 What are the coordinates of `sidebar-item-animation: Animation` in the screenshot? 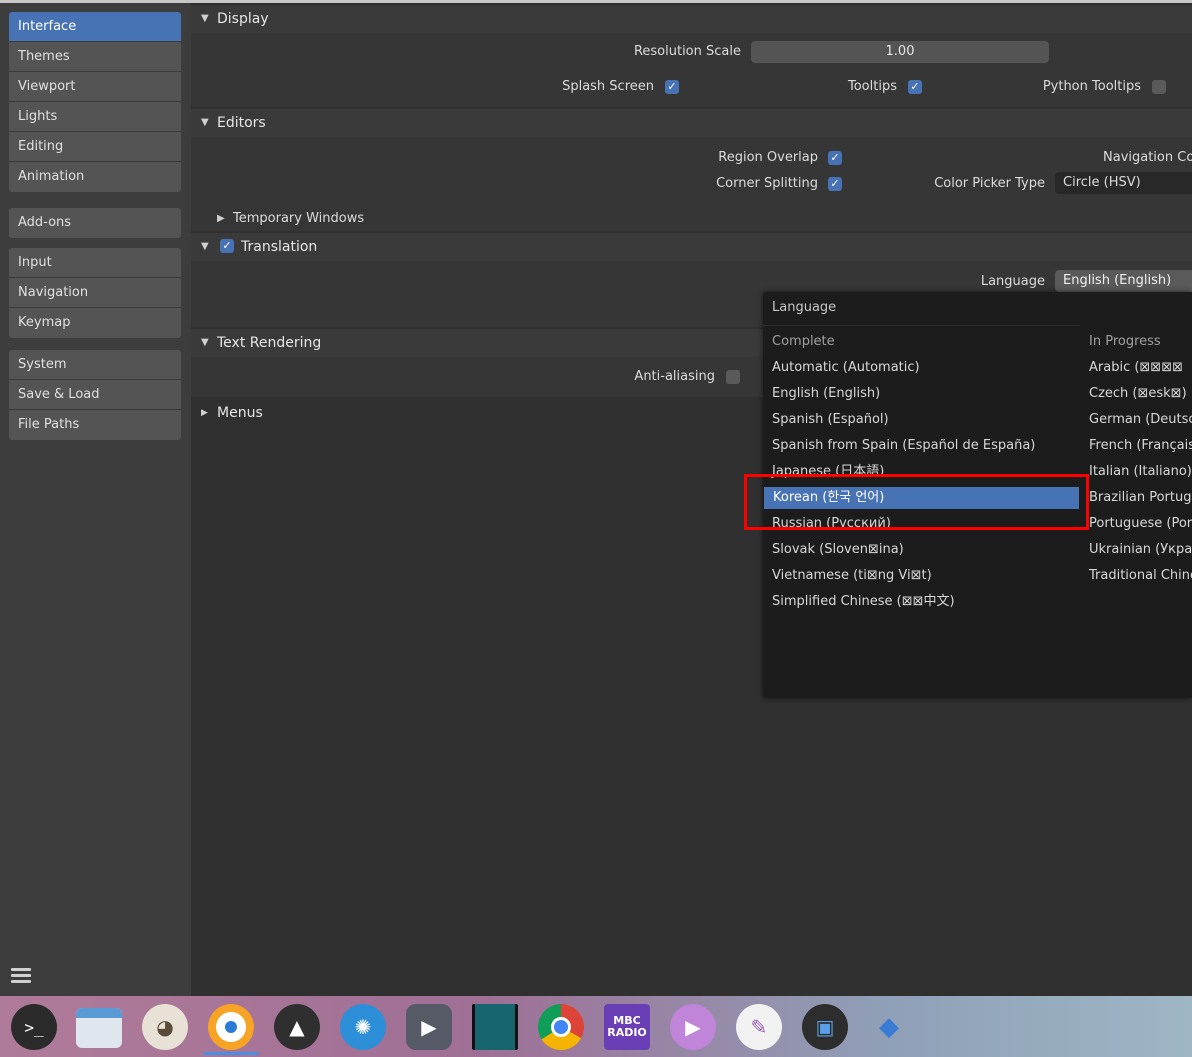 It's located at (95, 177).